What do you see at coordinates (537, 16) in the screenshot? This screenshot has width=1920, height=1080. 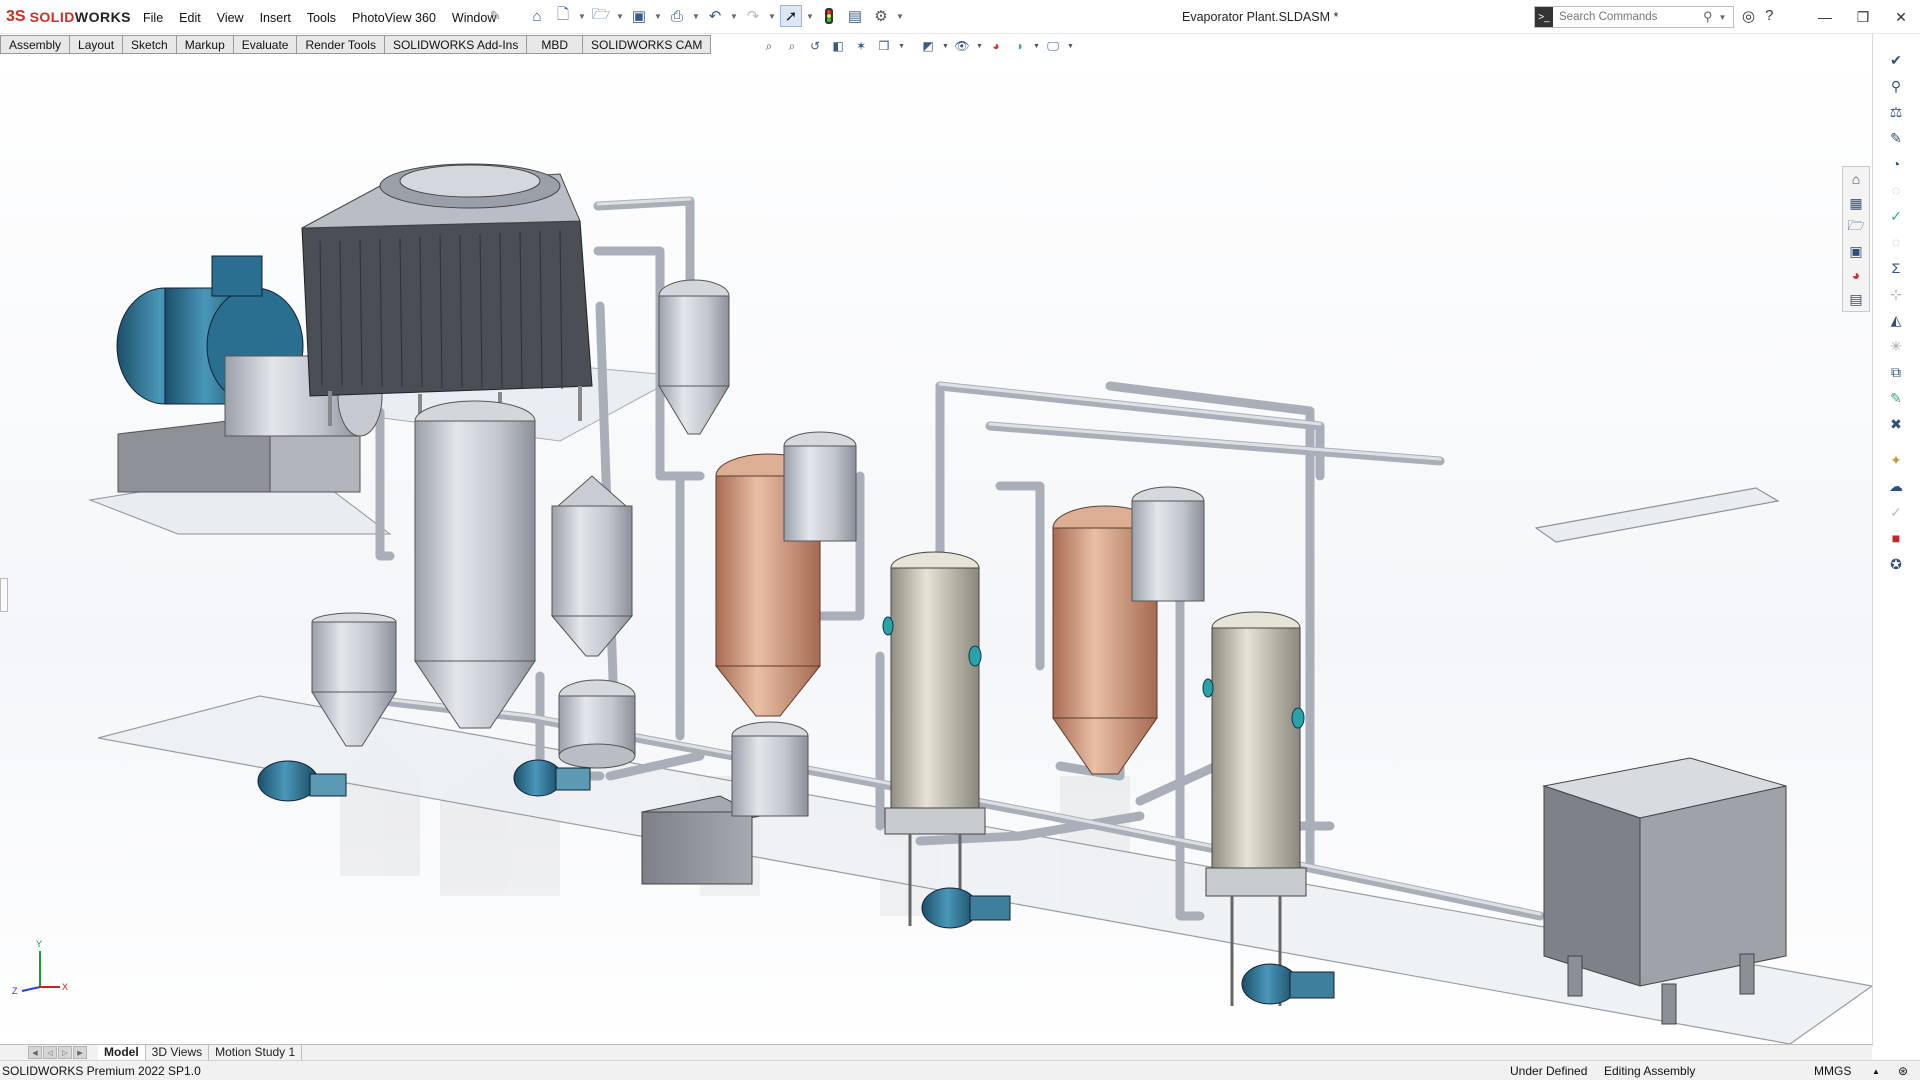 I see `home-icon: ⌂` at bounding box center [537, 16].